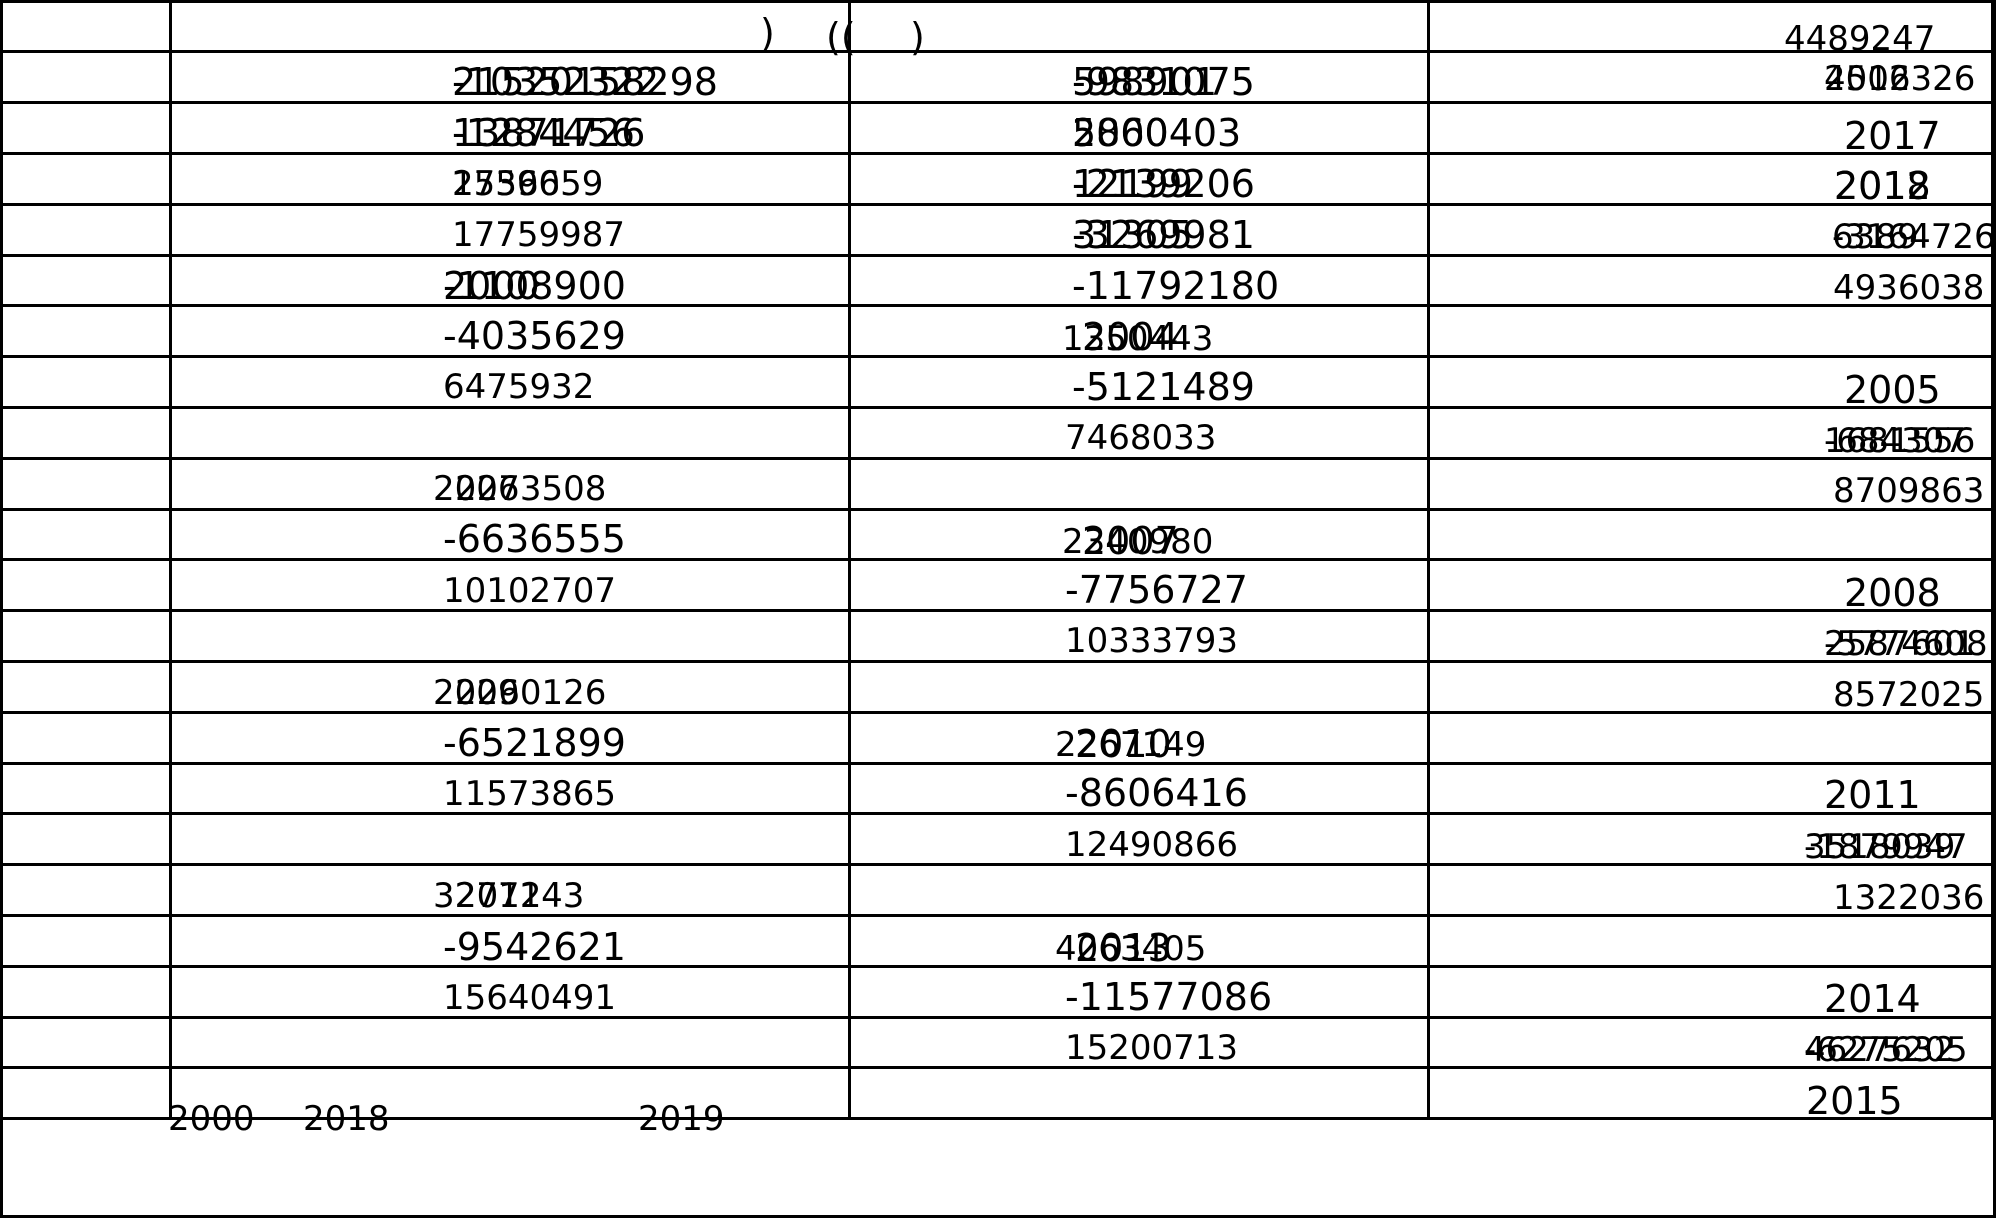 The image size is (1996, 1218). What do you see at coordinates (1880, 847) in the screenshot?
I see `cell-value: 3518039` at bounding box center [1880, 847].